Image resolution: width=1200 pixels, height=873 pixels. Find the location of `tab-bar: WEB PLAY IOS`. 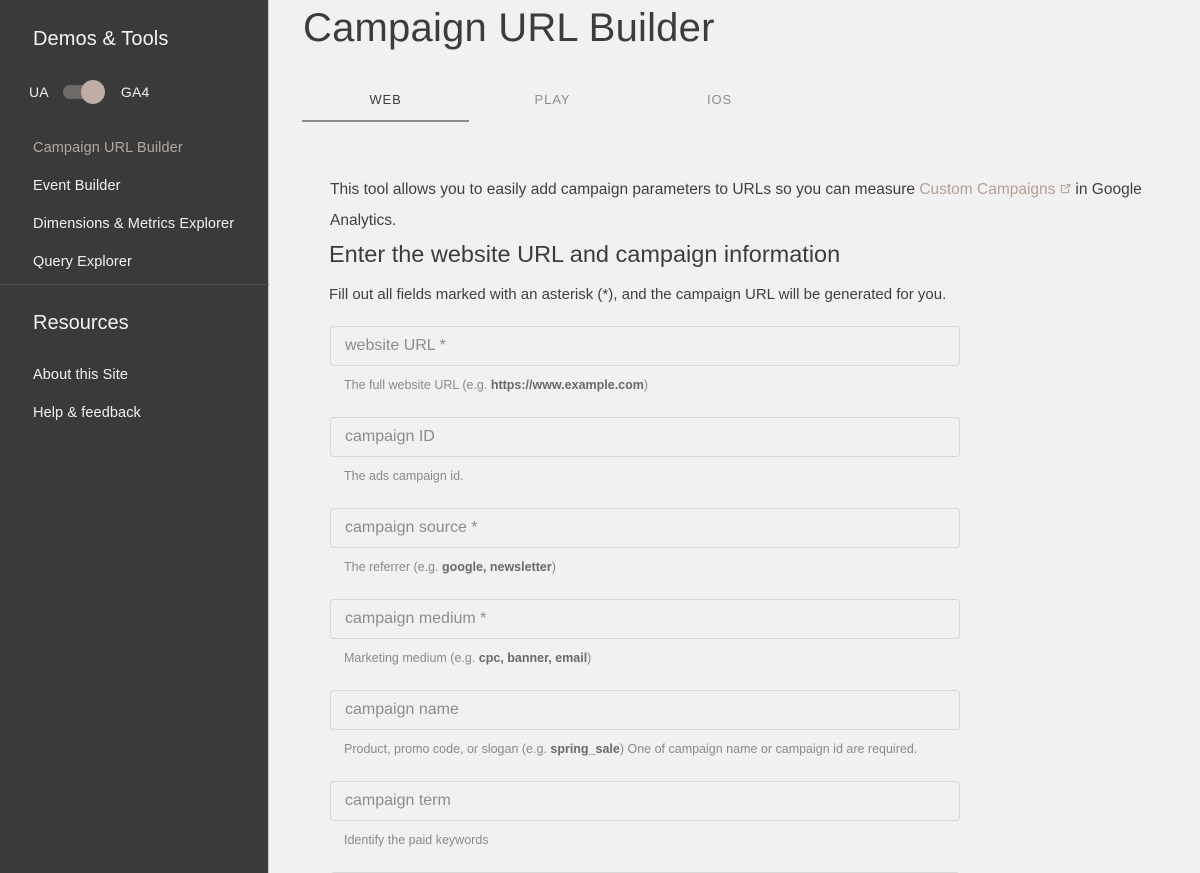

tab-bar: WEB PLAY IOS is located at coordinates (614, 107).